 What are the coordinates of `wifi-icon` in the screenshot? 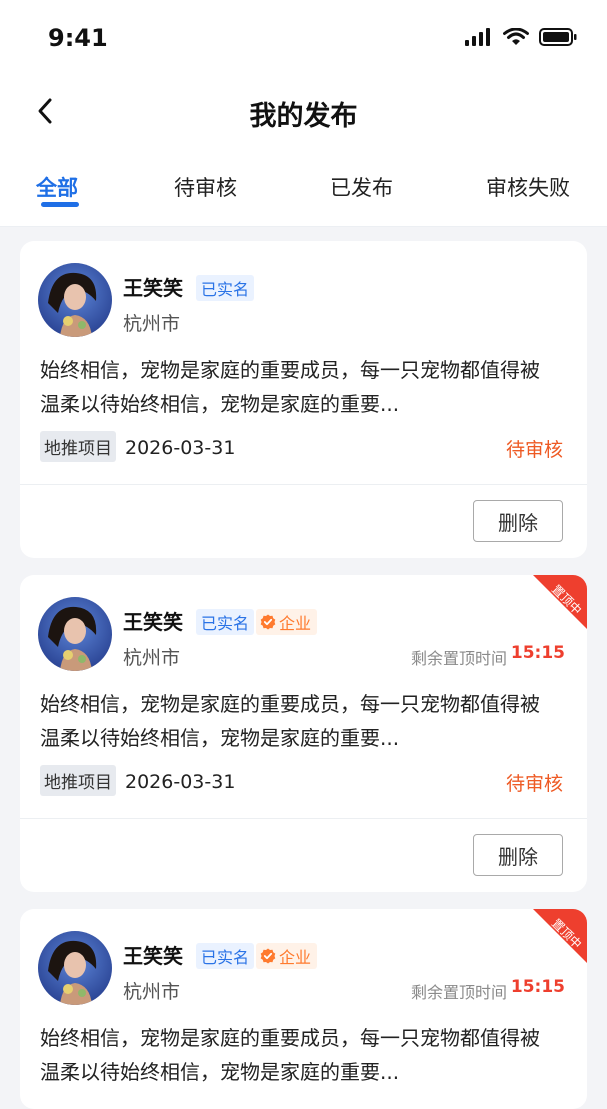 It's located at (516, 36).